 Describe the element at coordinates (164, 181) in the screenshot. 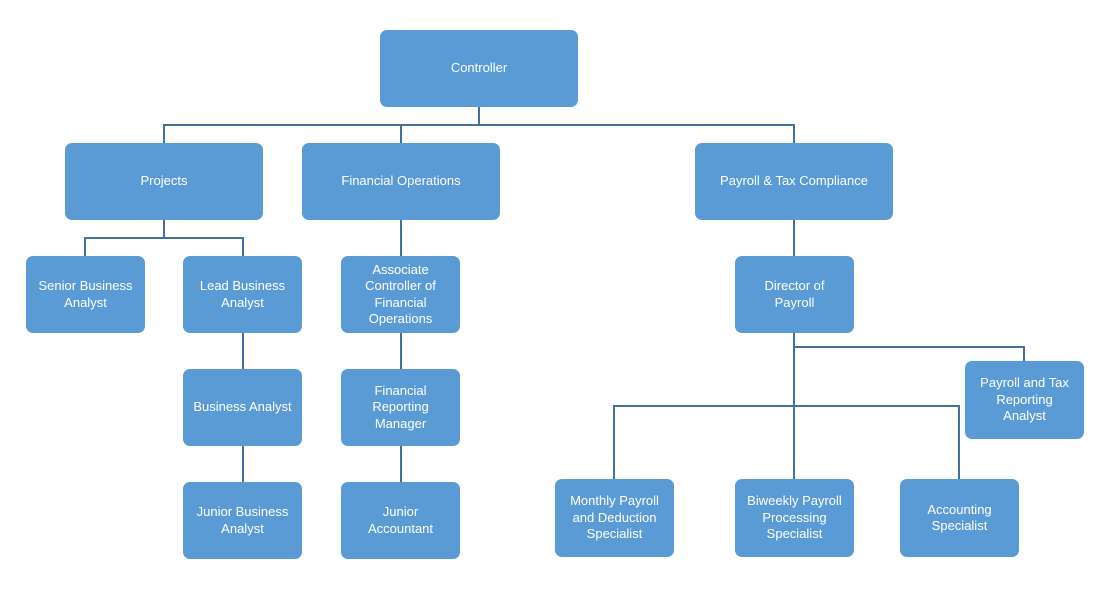

I see `node-projects: Projects` at that location.